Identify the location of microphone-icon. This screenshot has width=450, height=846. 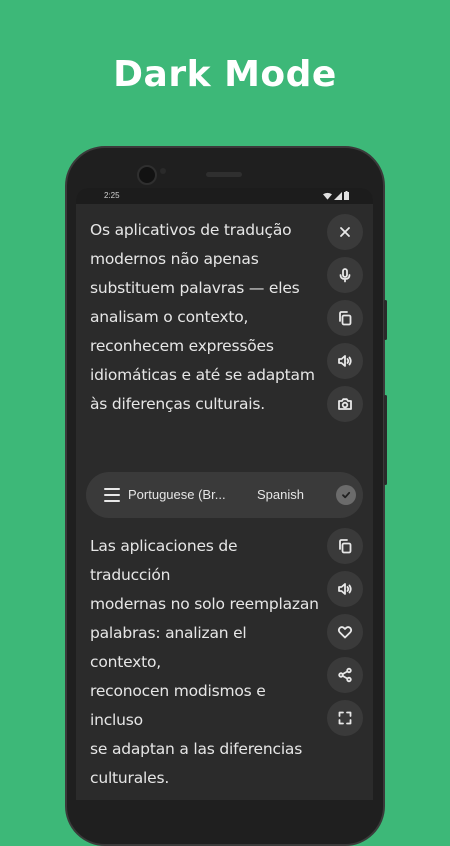
(345, 275).